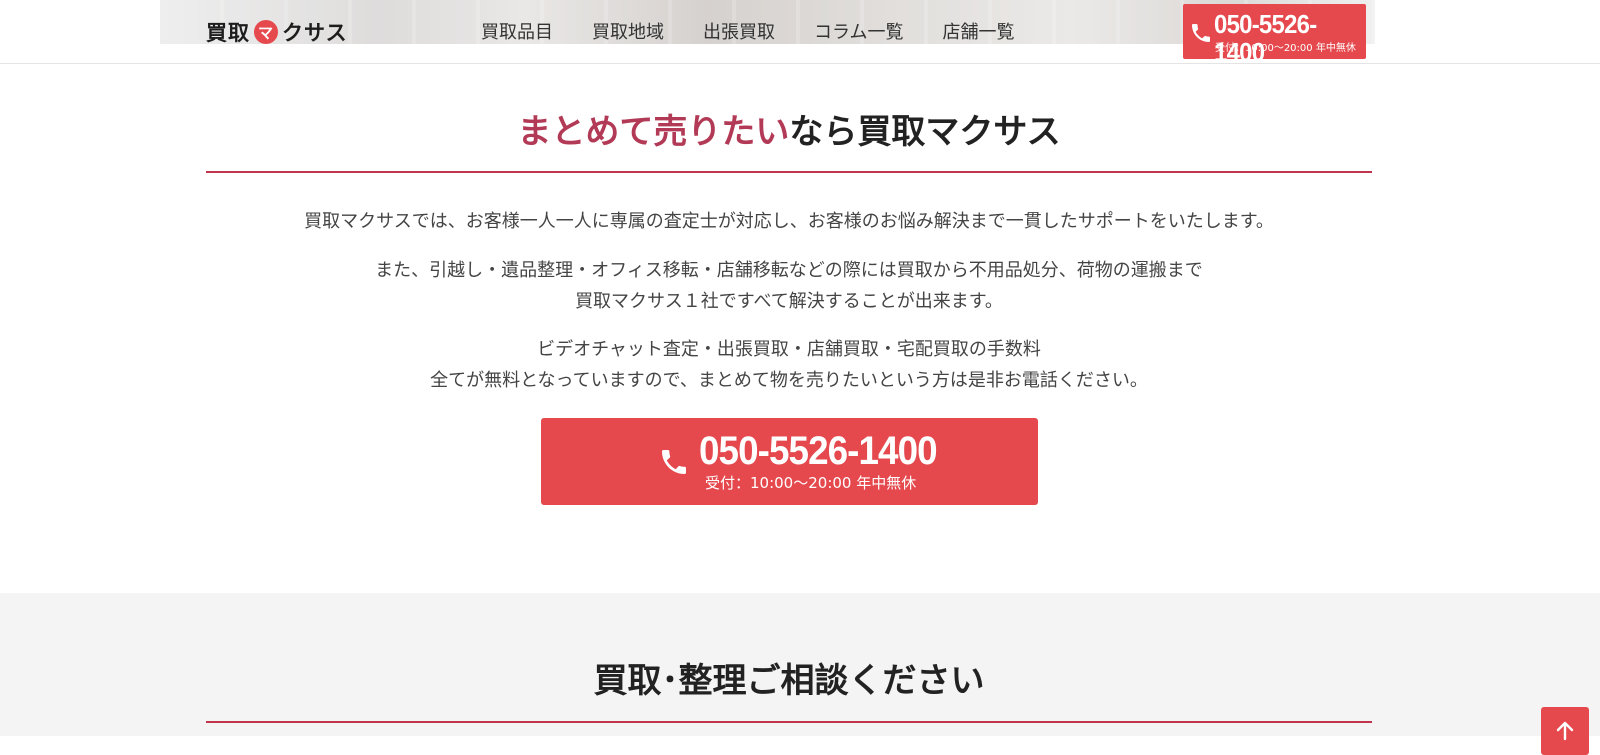  I want to click on intro-title-divider, so click(789, 172).